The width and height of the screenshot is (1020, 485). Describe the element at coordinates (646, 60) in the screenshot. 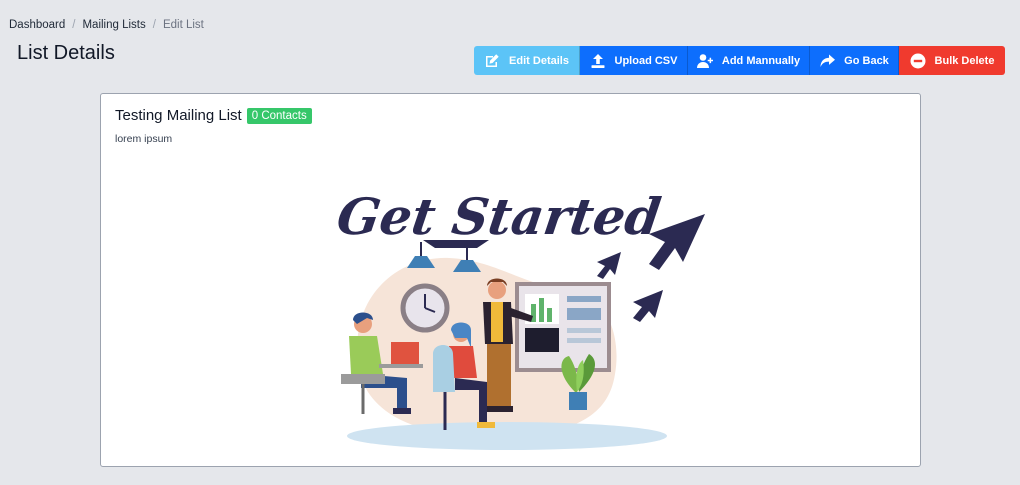

I see `upload-csv-label: Upload CSV` at that location.